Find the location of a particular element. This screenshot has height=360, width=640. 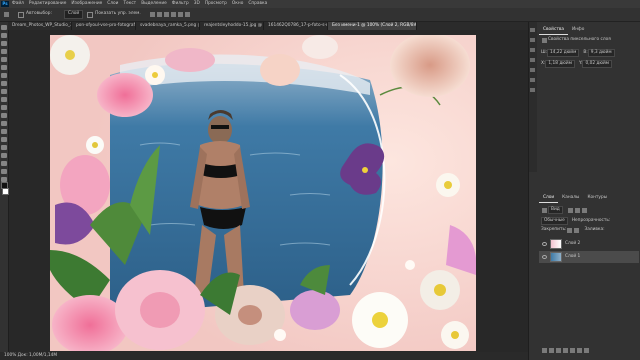

menu-view: Просмотр is located at coordinates (216, 3).